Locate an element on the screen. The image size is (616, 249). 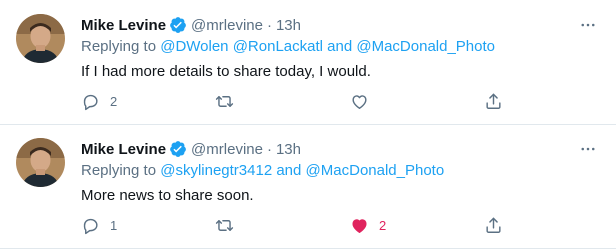
mention-link: @DWolen is located at coordinates (194, 46).